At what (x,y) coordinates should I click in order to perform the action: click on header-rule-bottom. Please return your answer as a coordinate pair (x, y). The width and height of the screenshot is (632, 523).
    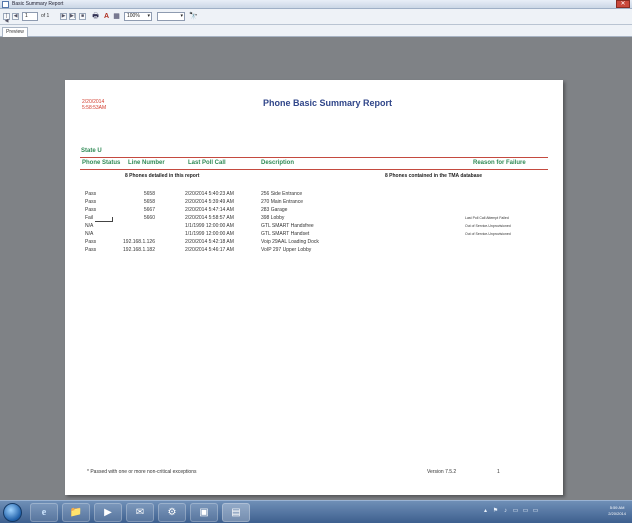
    Looking at the image, I should click on (314, 169).